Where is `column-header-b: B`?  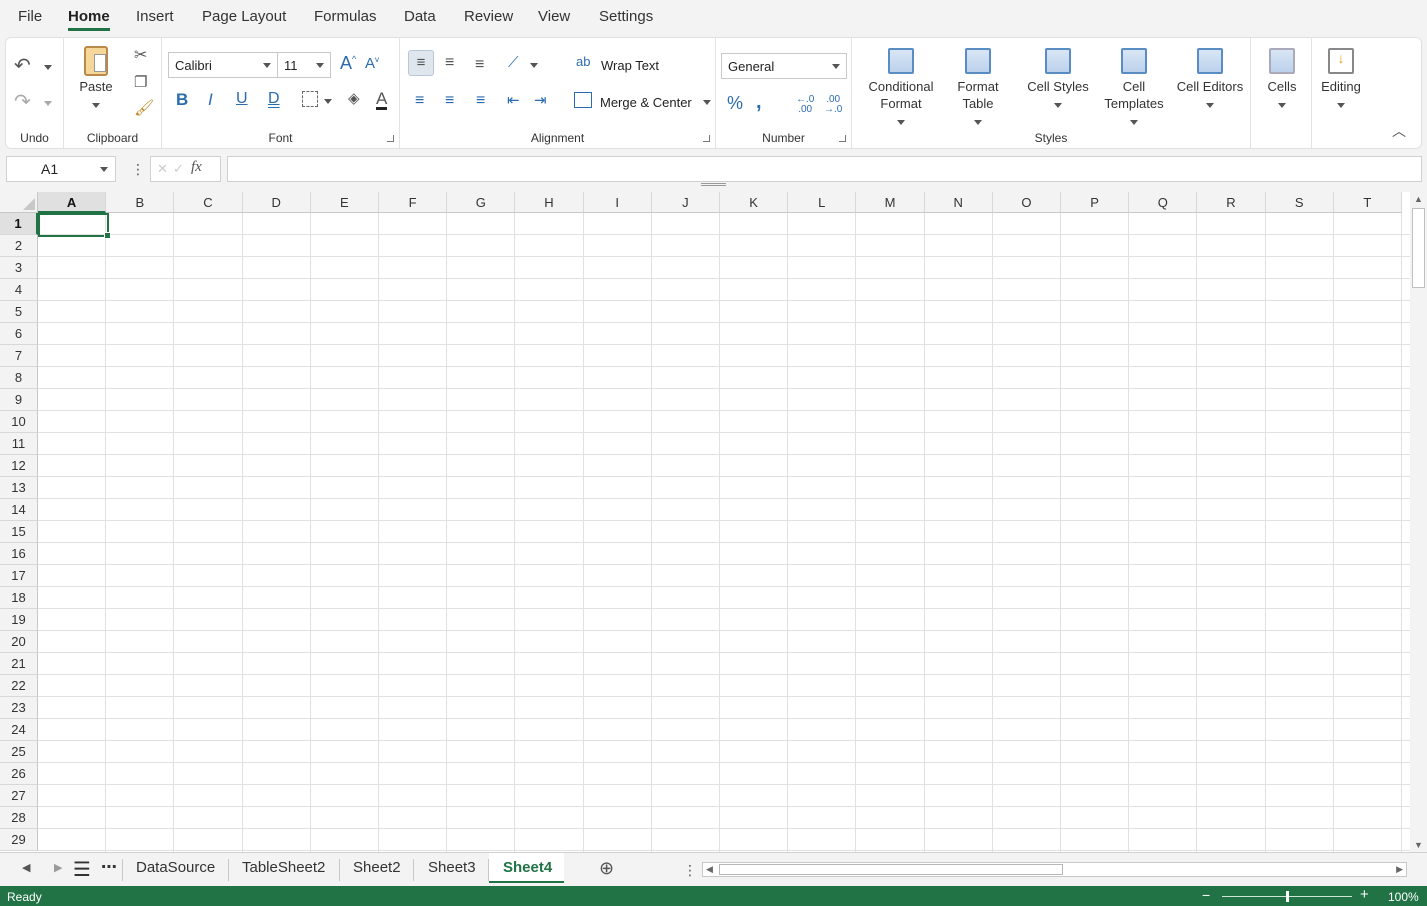
column-header-b: B is located at coordinates (140, 202).